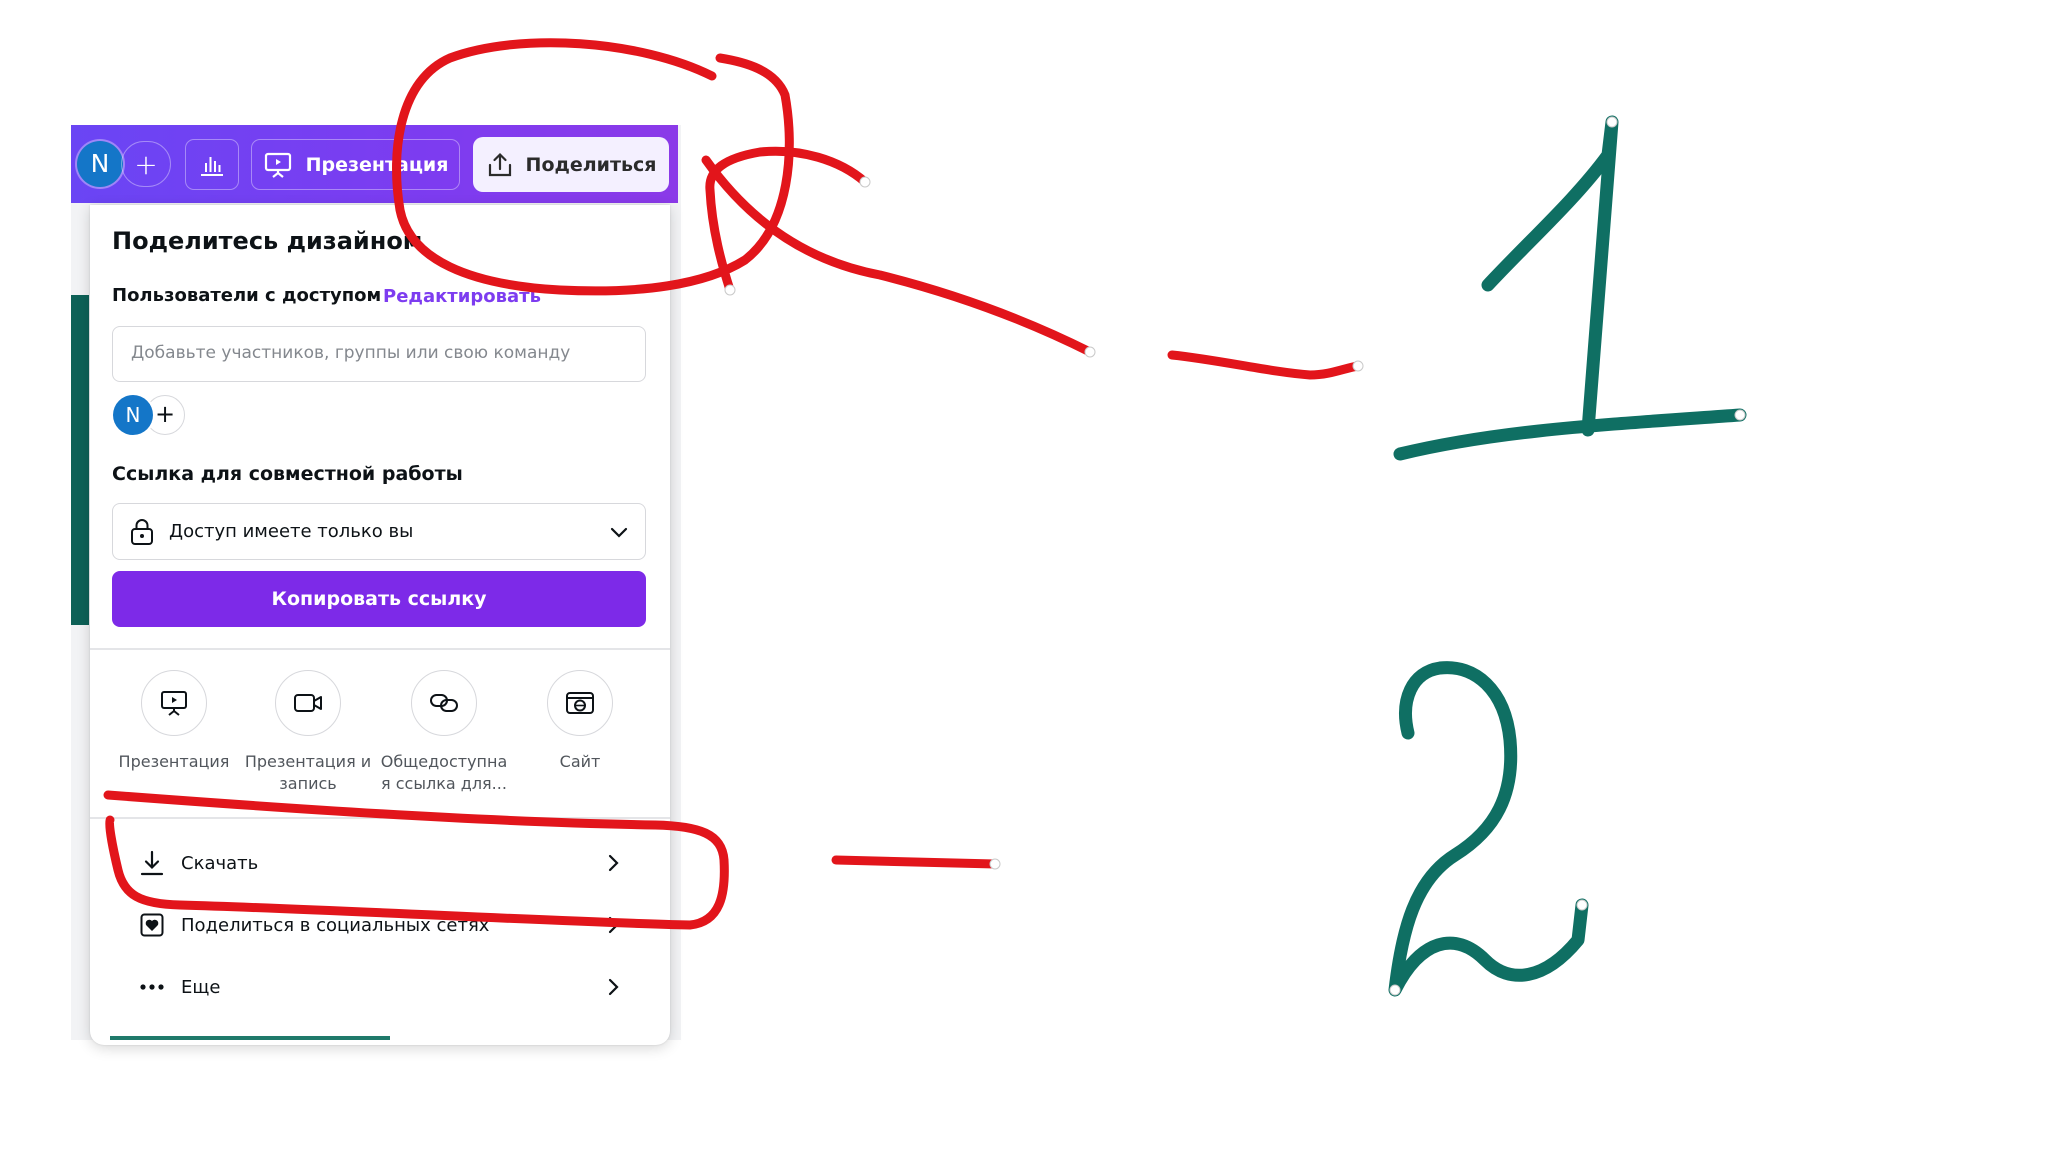  Describe the element at coordinates (80, 460) in the screenshot. I see `canvas-edge-strip` at that location.